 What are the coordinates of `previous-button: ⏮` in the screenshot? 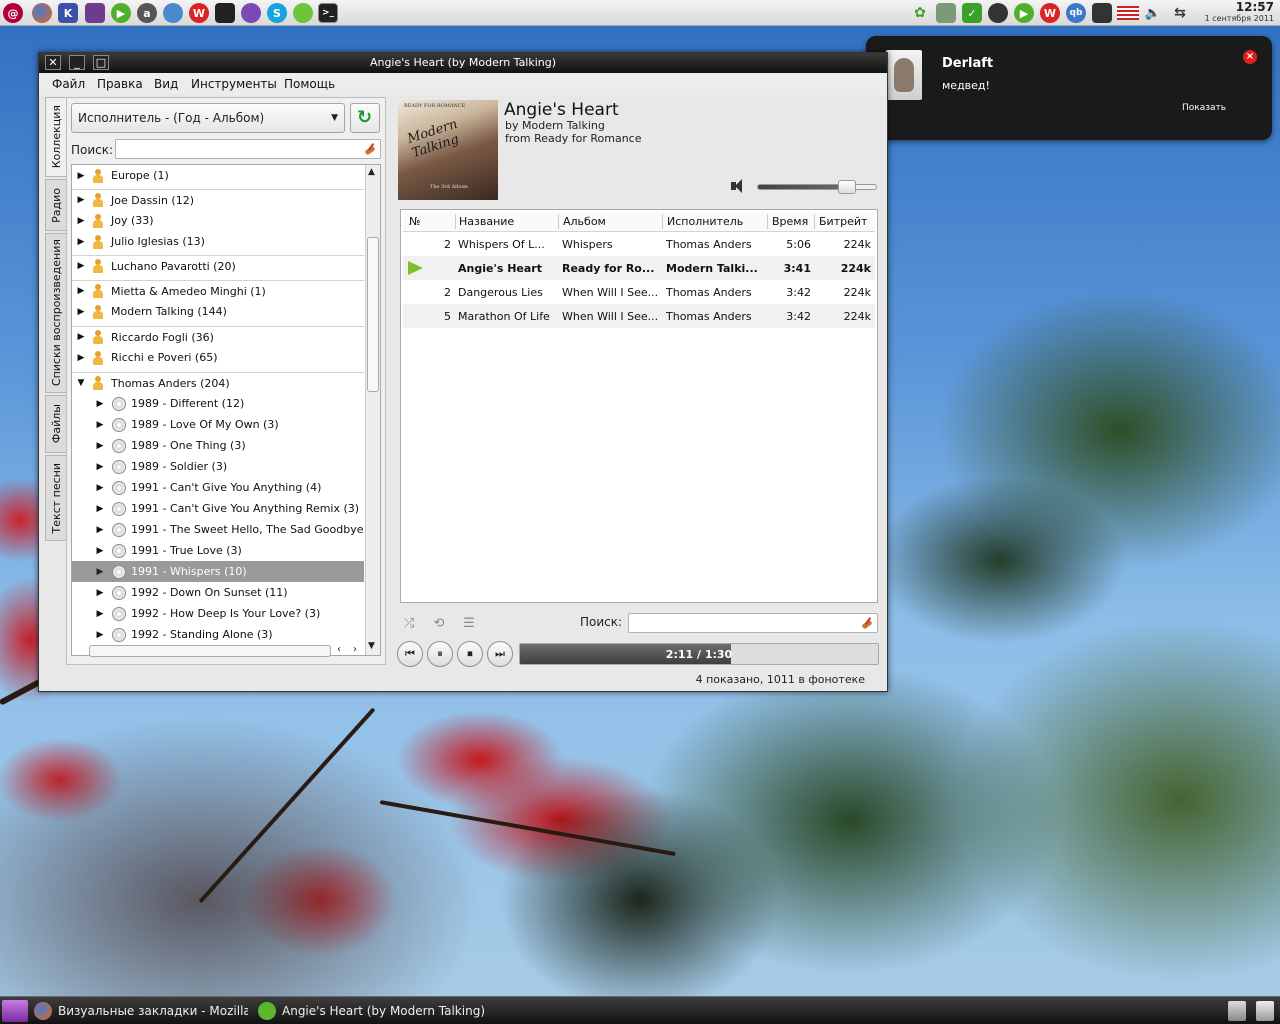 It's located at (410, 654).